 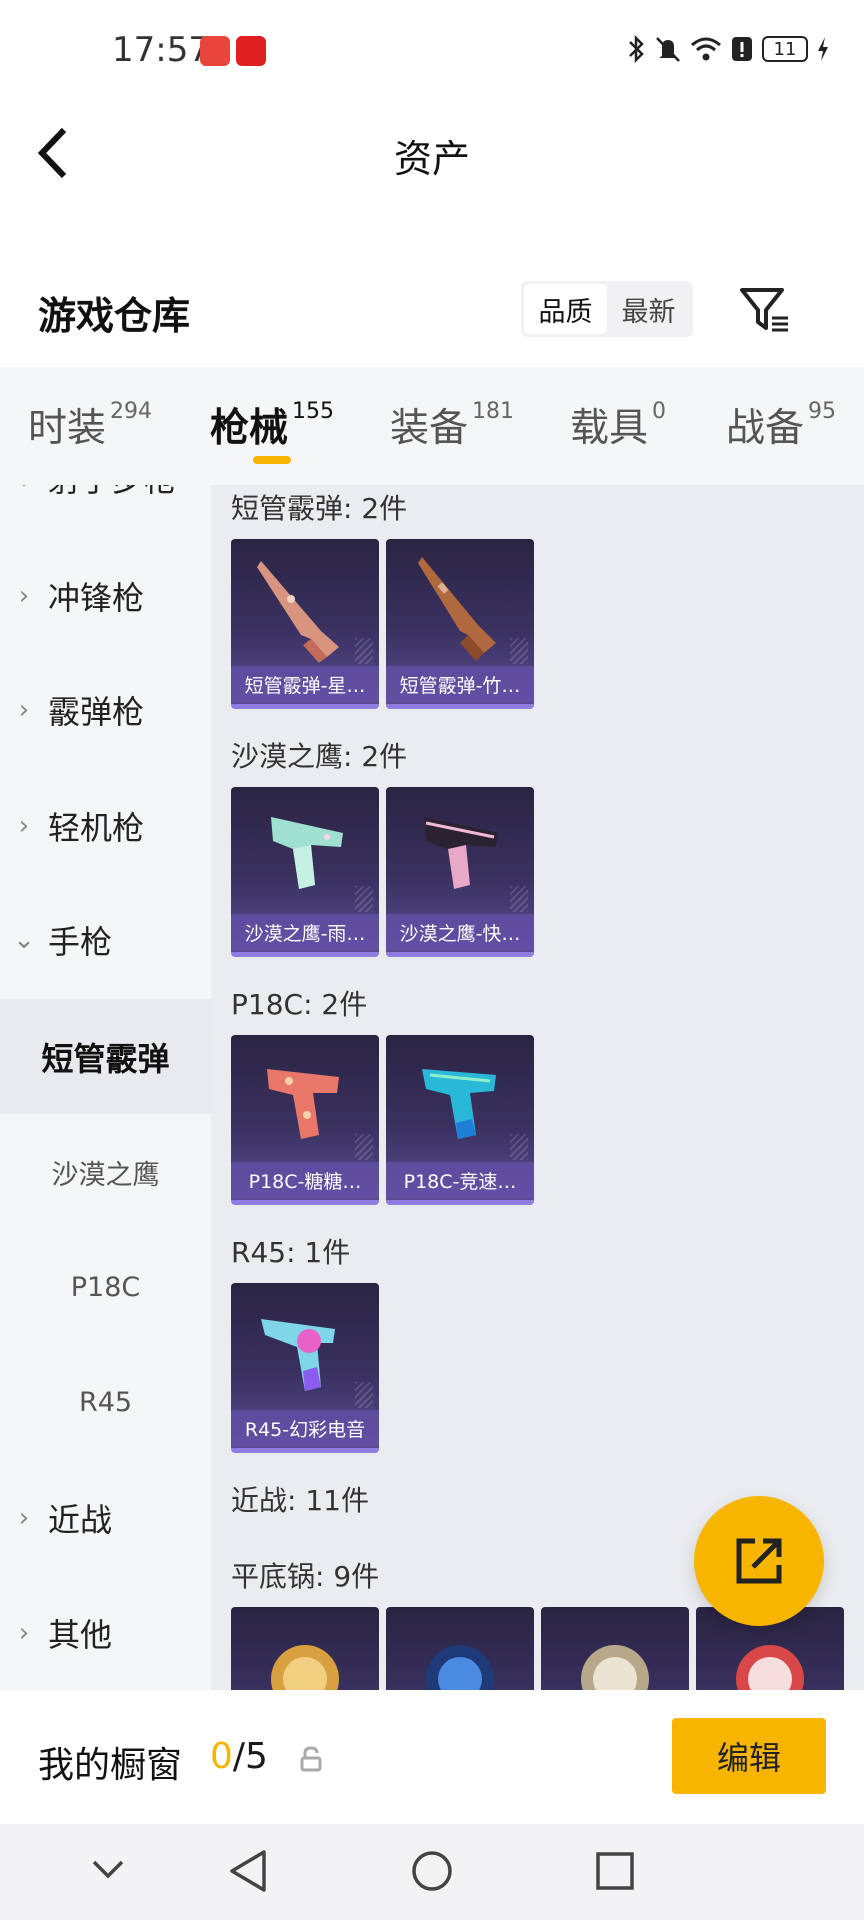 What do you see at coordinates (648, 309) in the screenshot?
I see `sort-newest-button: 最新` at bounding box center [648, 309].